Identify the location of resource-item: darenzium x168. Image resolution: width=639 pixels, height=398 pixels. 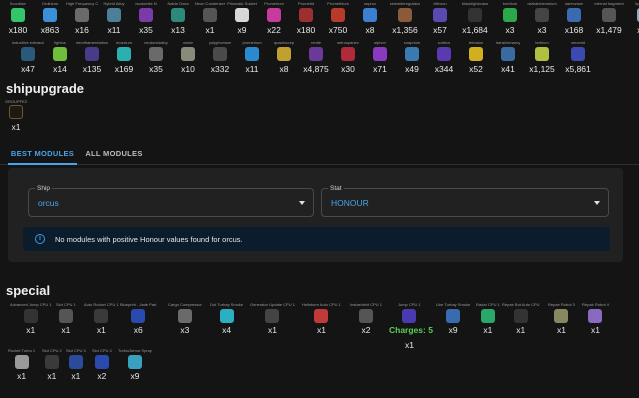
(574, 18).